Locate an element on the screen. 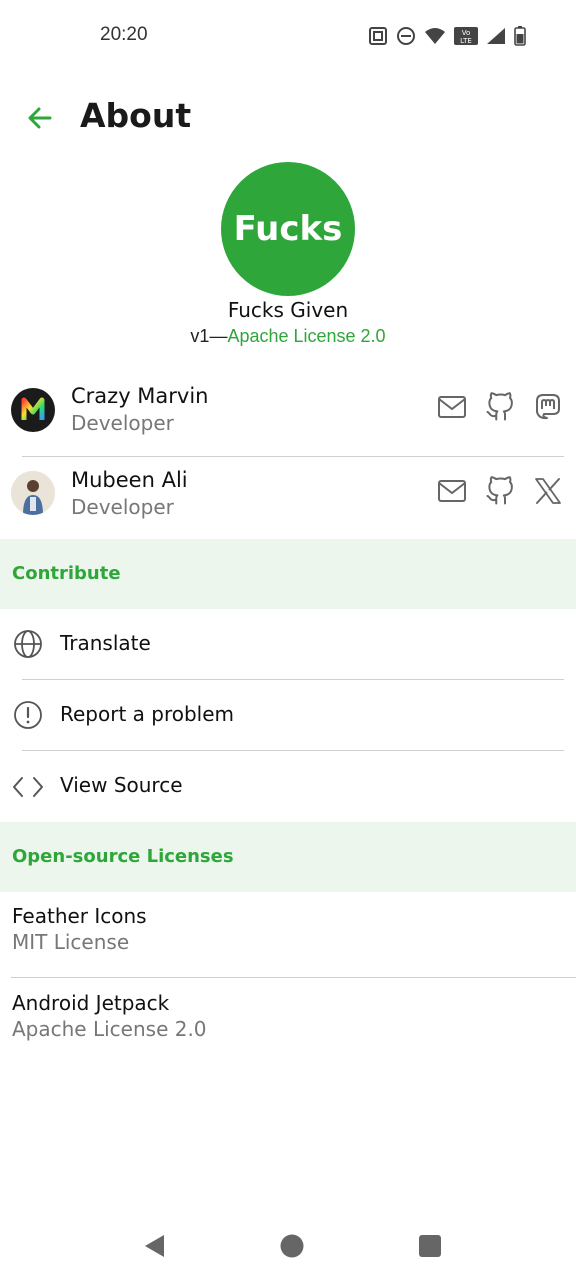 The width and height of the screenshot is (576, 1280). x-twitter-button is located at coordinates (548, 491).